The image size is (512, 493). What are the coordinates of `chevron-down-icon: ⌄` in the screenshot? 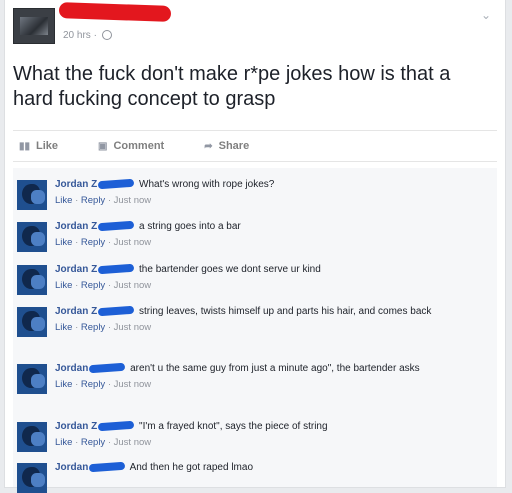 It's located at (486, 15).